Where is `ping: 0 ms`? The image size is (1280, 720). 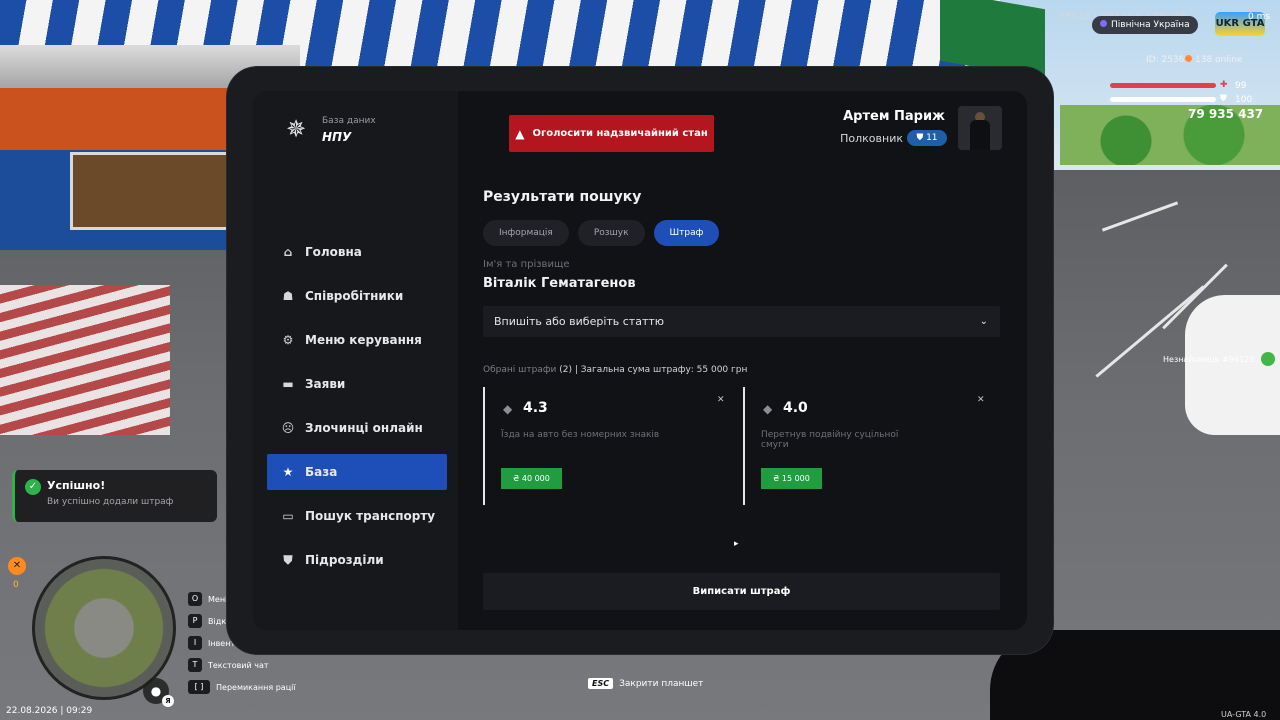
ping: 0 ms is located at coordinates (1259, 17).